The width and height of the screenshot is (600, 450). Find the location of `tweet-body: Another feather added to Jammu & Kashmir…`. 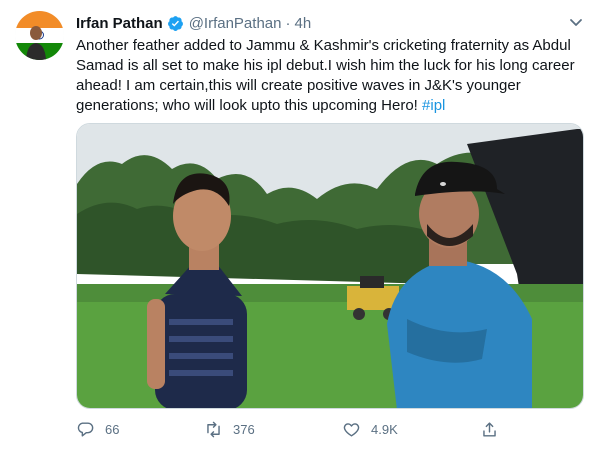

tweet-body: Another feather added to Jammu & Kashmir… is located at coordinates (325, 75).